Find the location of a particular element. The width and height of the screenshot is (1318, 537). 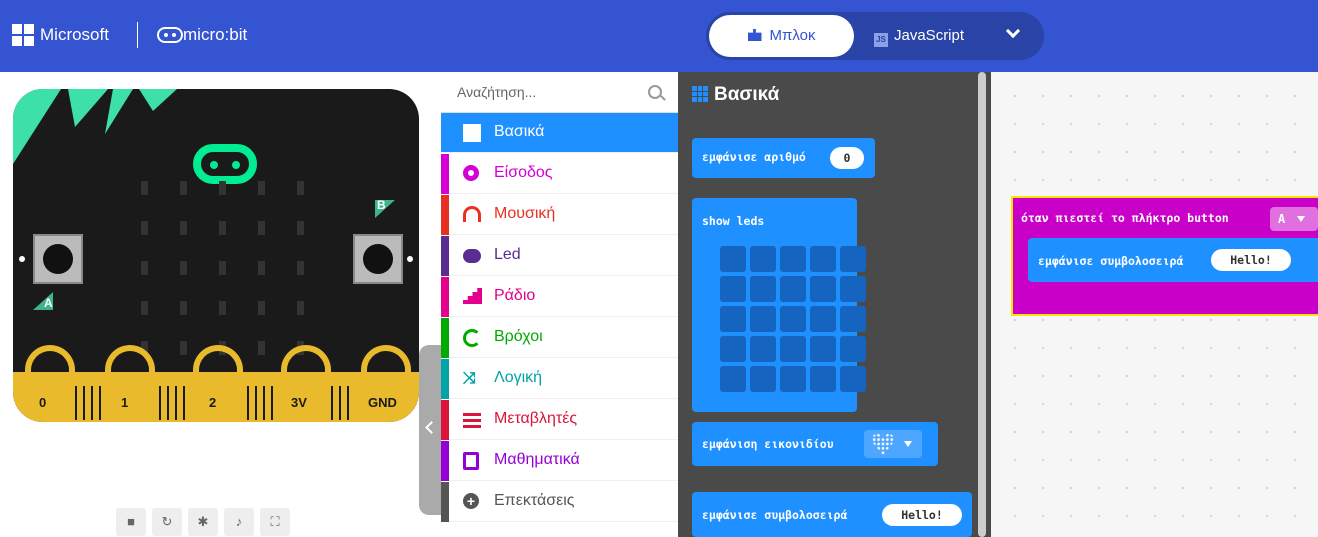

toolbox-category-logic: ⤨ Λογική is located at coordinates (559, 379).